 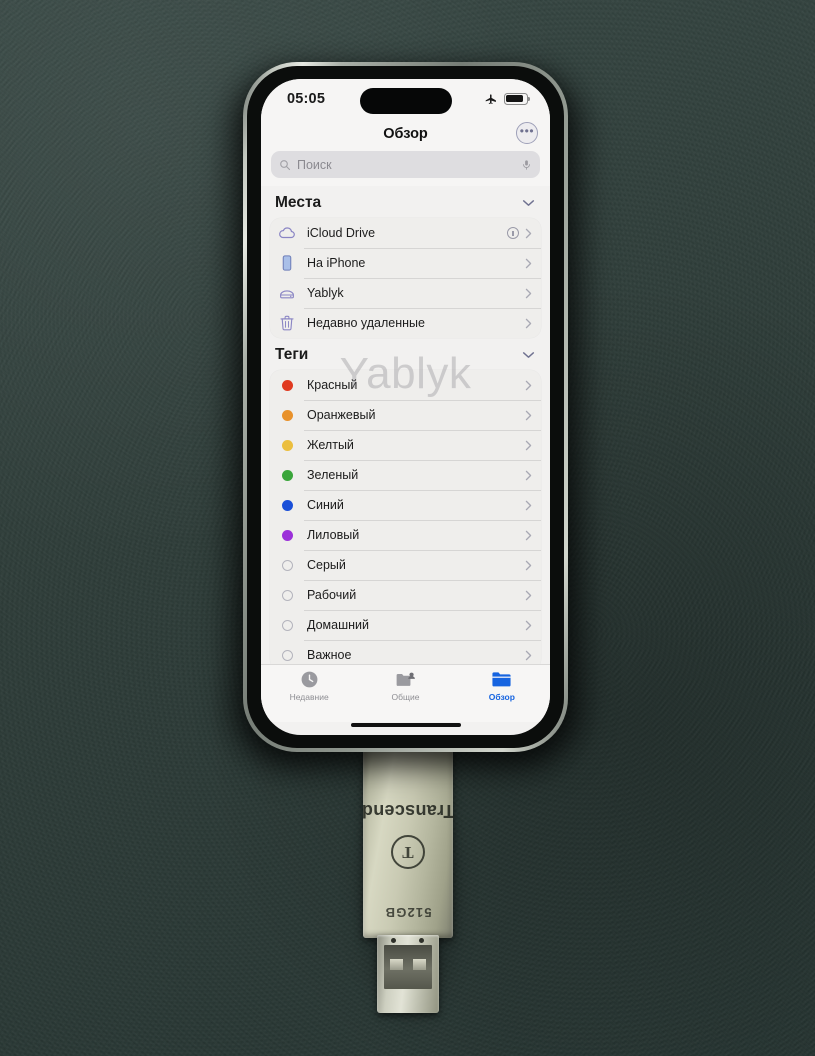 I want to click on status-bar: 05:05, so click(x=405, y=99).